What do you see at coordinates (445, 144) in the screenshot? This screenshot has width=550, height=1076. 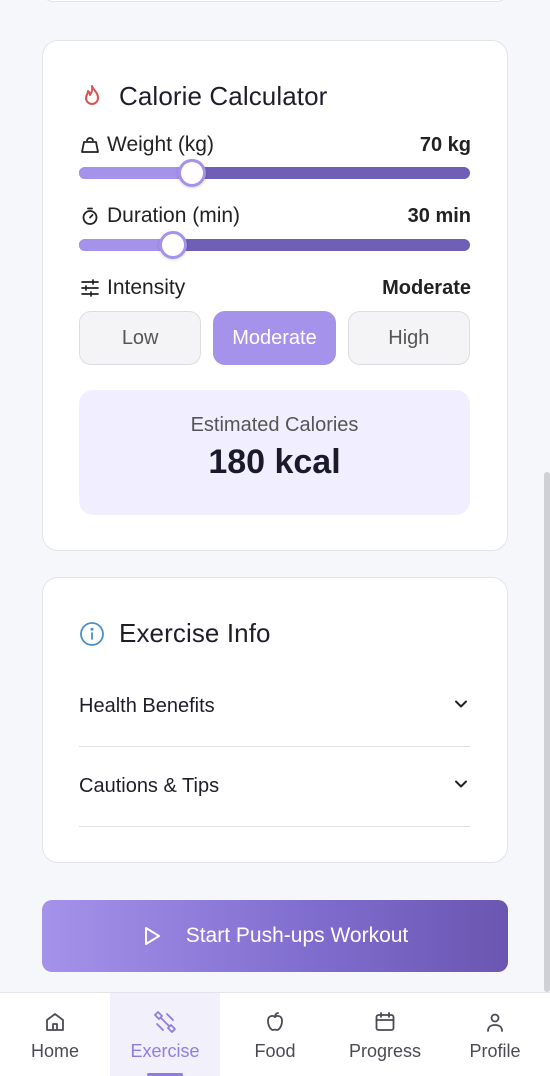 I see `weight-value: 70 kg` at bounding box center [445, 144].